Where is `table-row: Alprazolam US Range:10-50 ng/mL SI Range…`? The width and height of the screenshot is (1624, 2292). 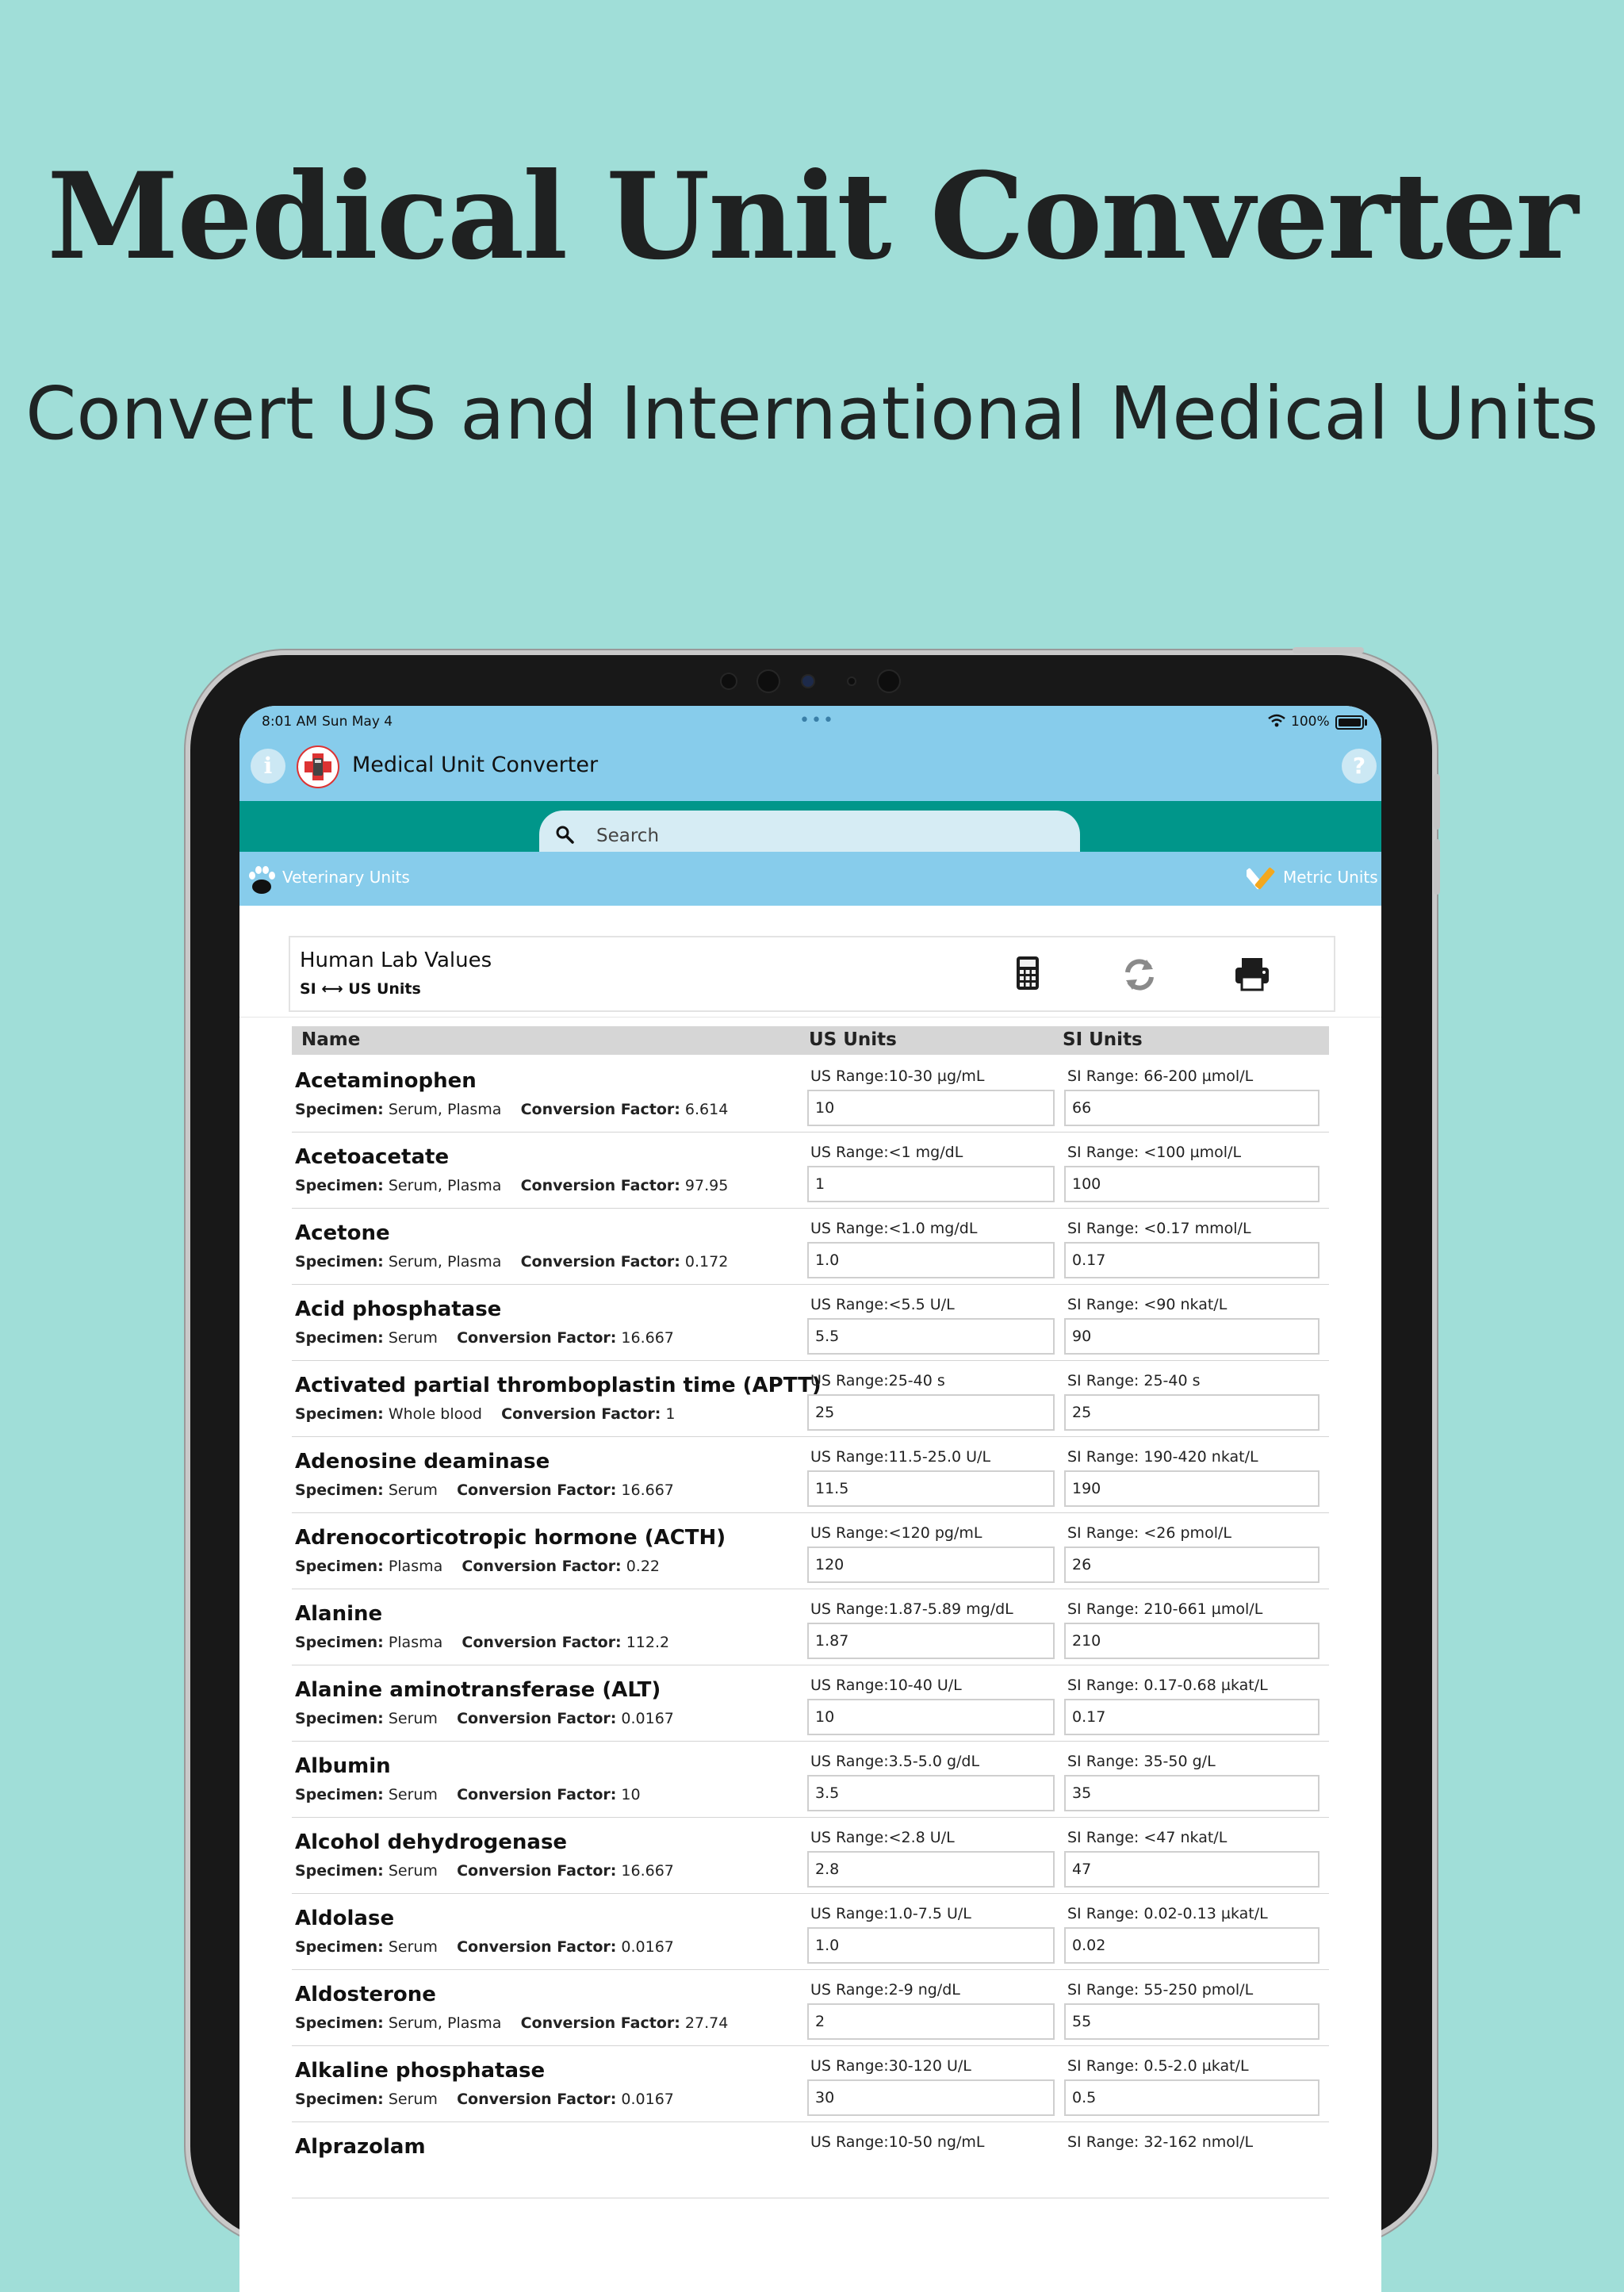
table-row: Alprazolam US Range:10-50 ng/mL SI Range… is located at coordinates (810, 2160).